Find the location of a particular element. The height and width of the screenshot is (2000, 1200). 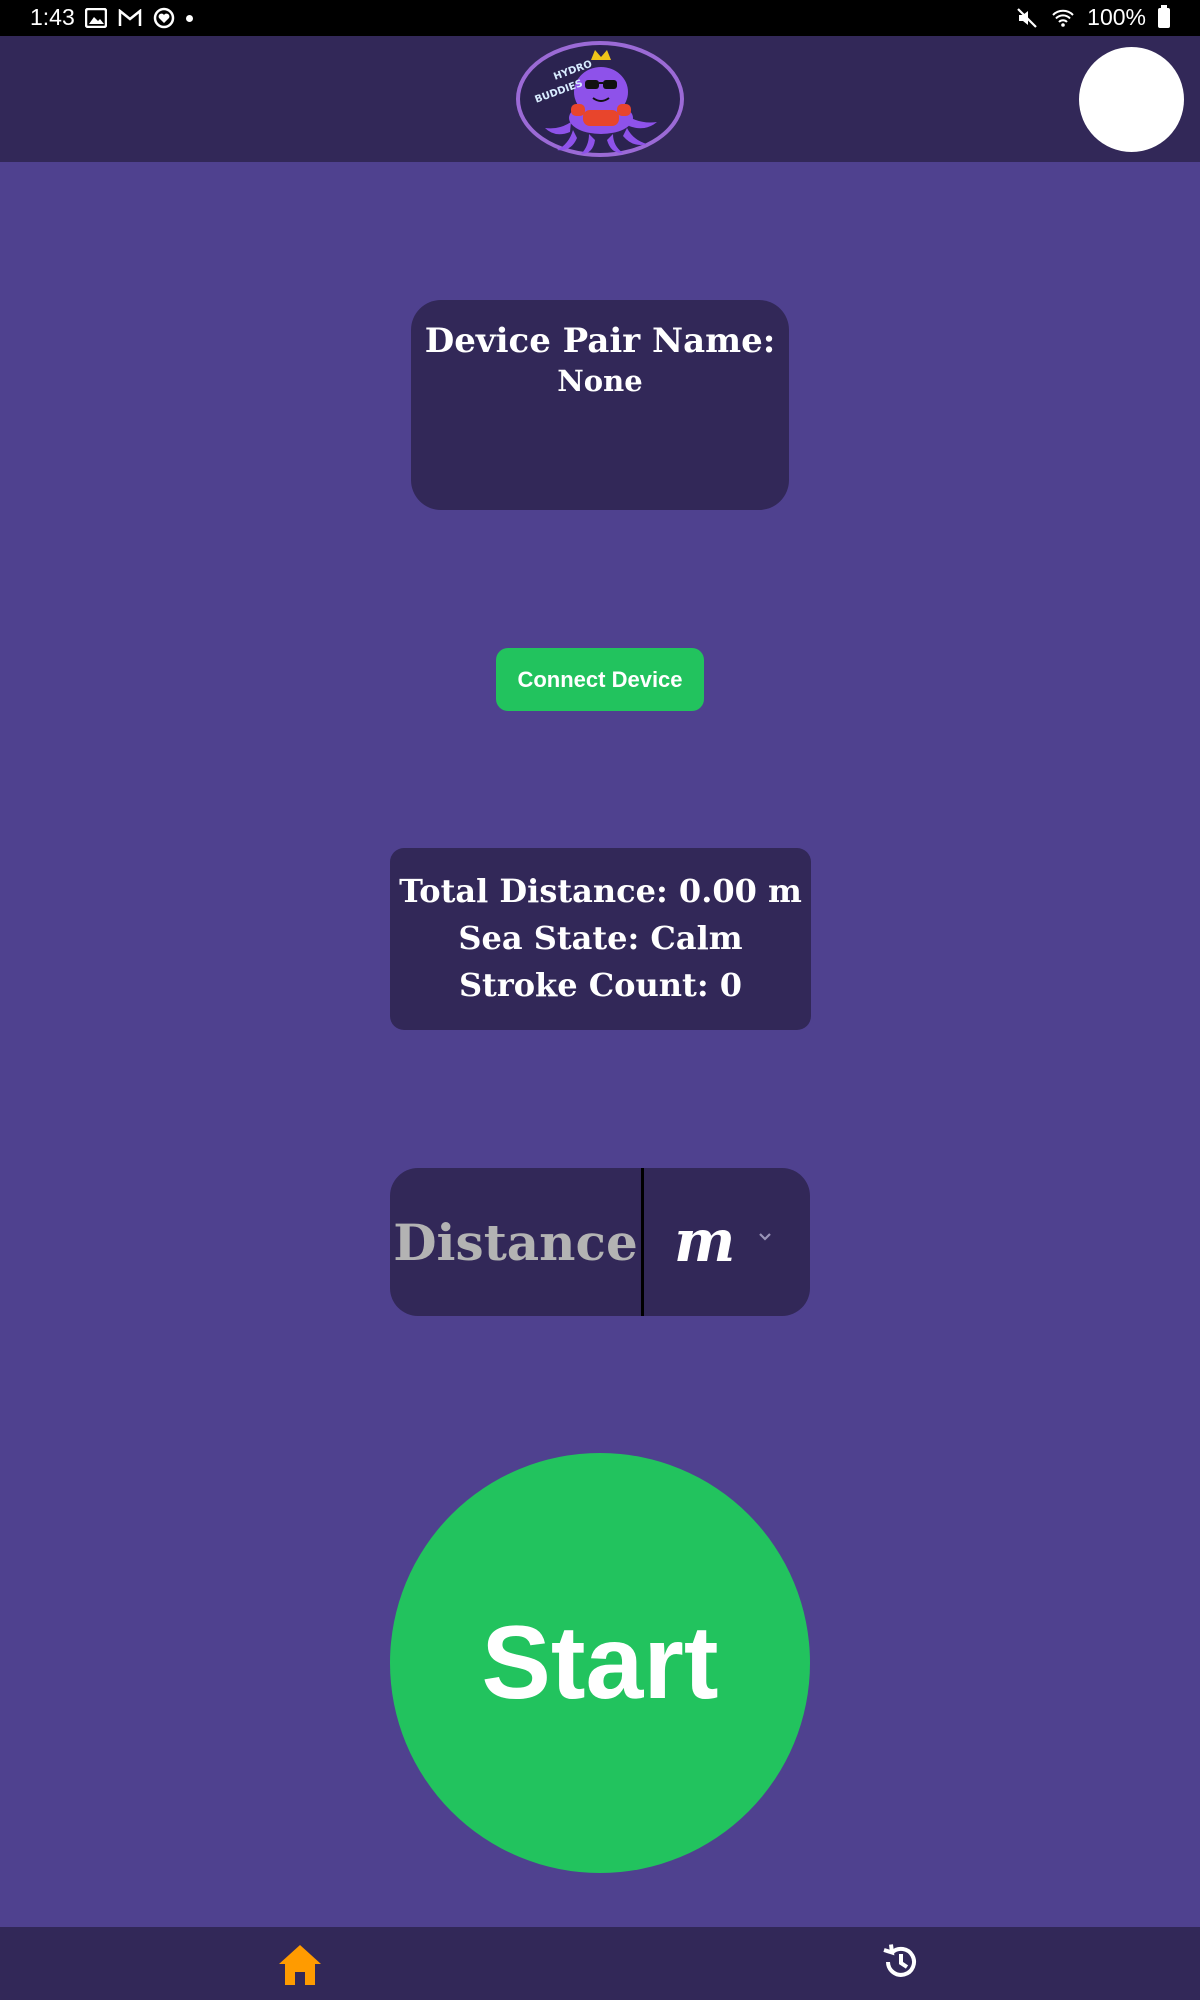

unit-selected-value: m is located at coordinates (705, 1241).